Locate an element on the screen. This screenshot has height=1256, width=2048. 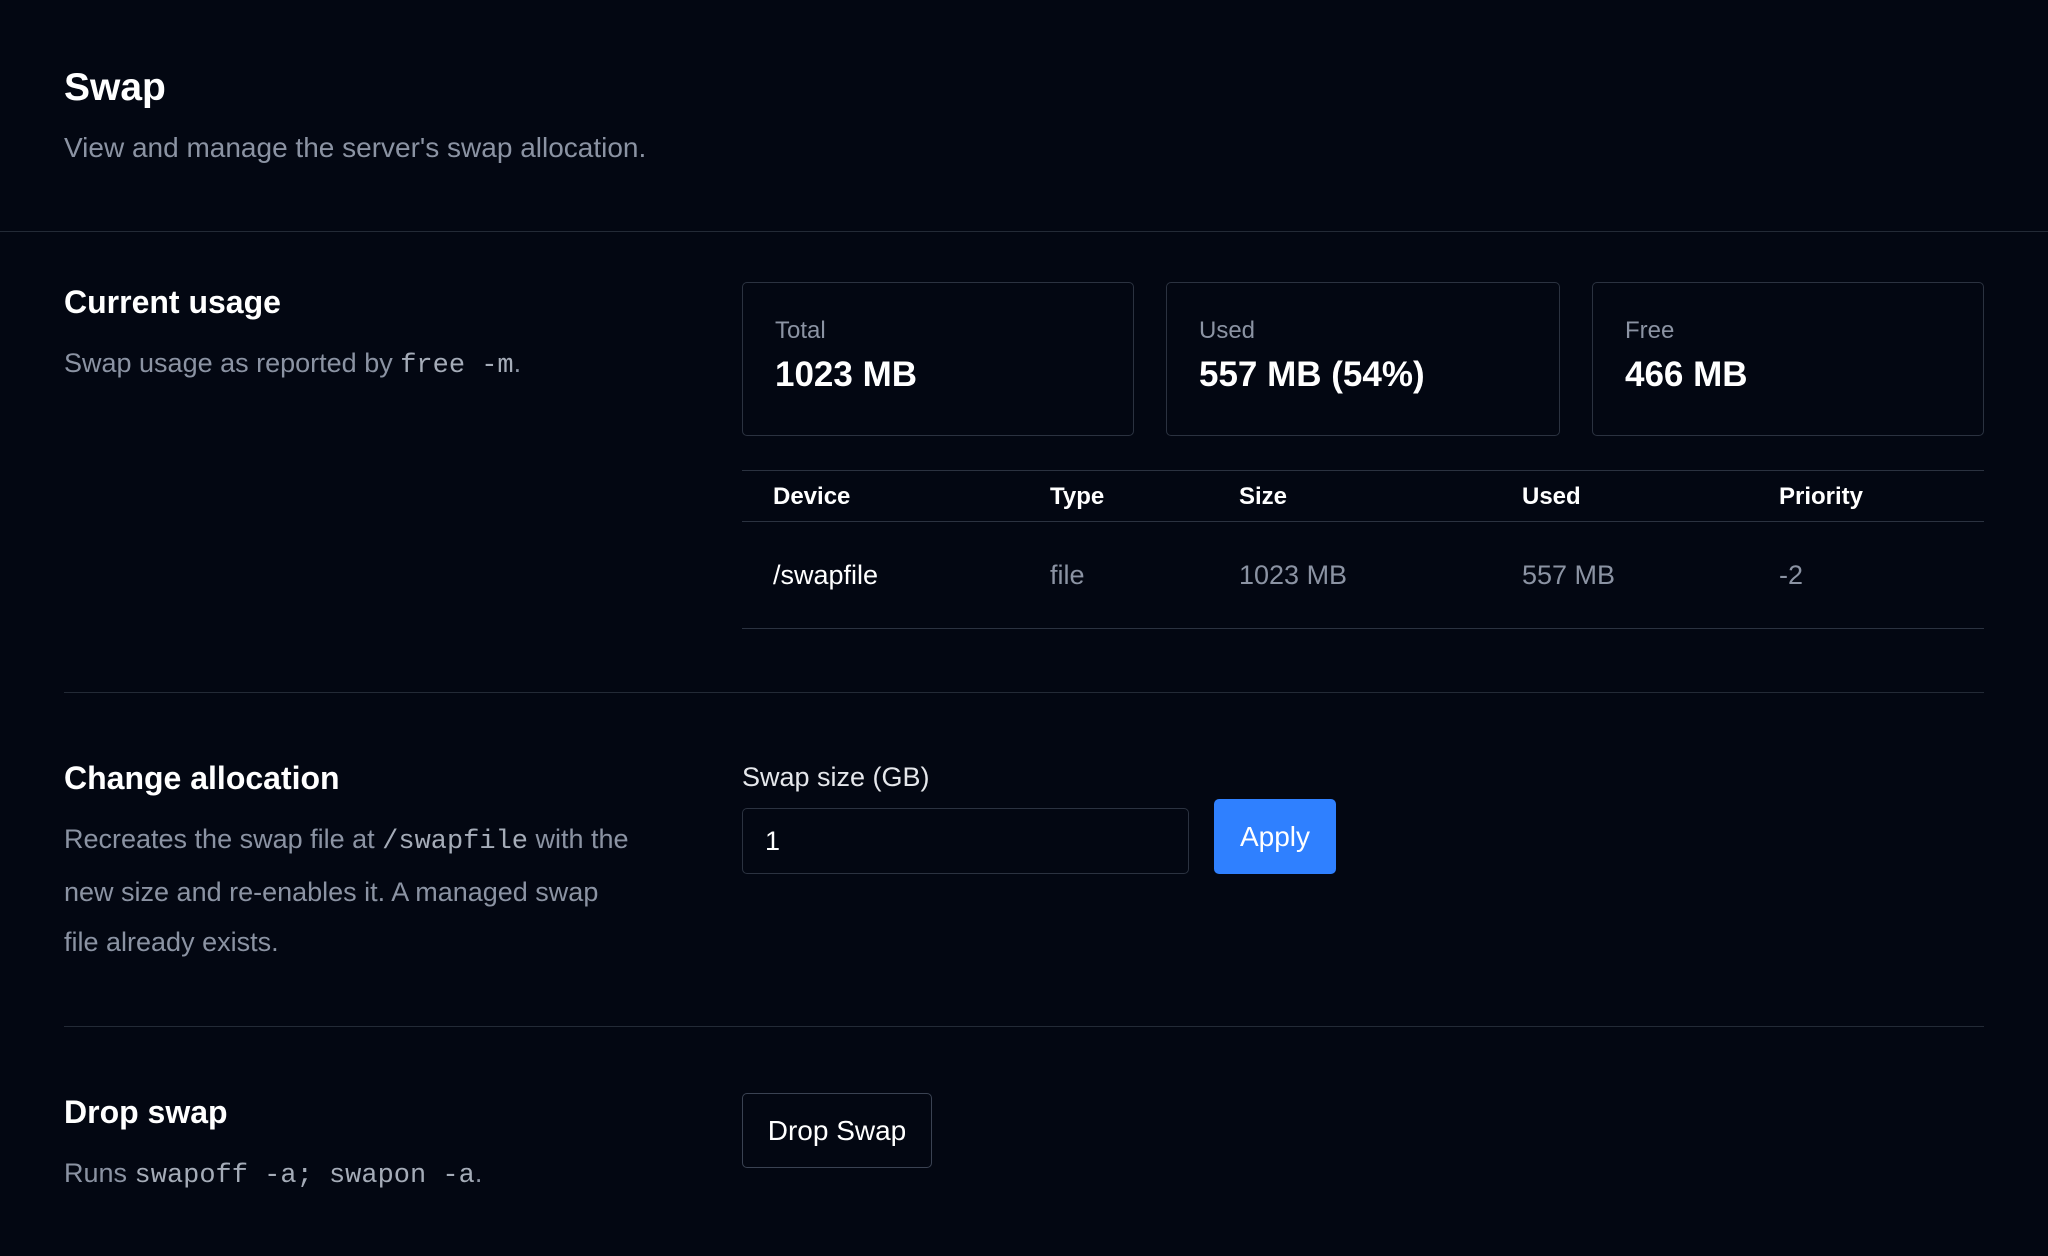
description-text: Swap usage as reported by is located at coordinates (232, 363).